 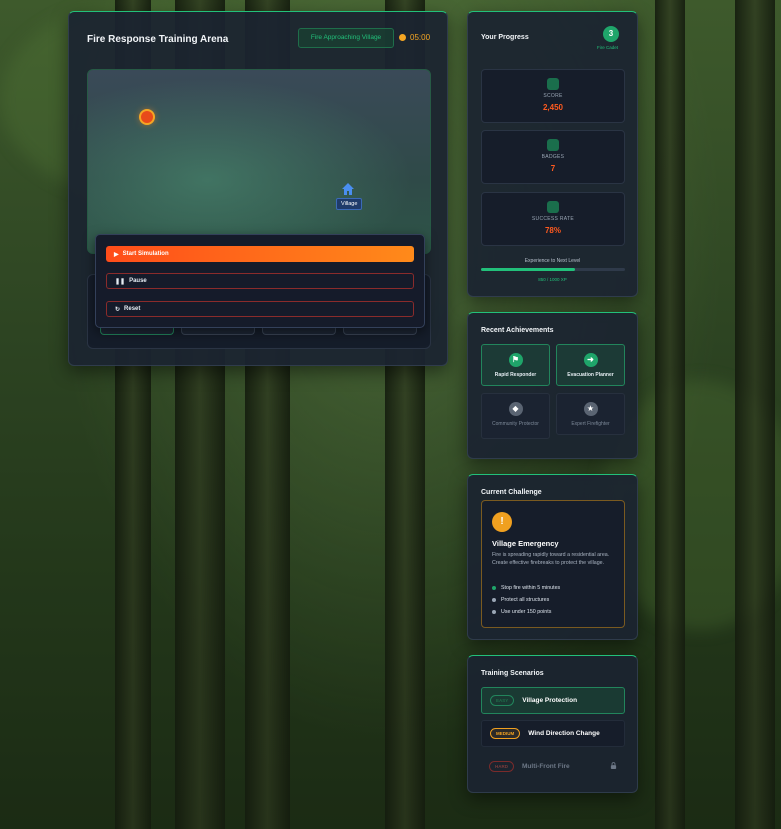 I want to click on star-icon: ★, so click(x=590, y=409).